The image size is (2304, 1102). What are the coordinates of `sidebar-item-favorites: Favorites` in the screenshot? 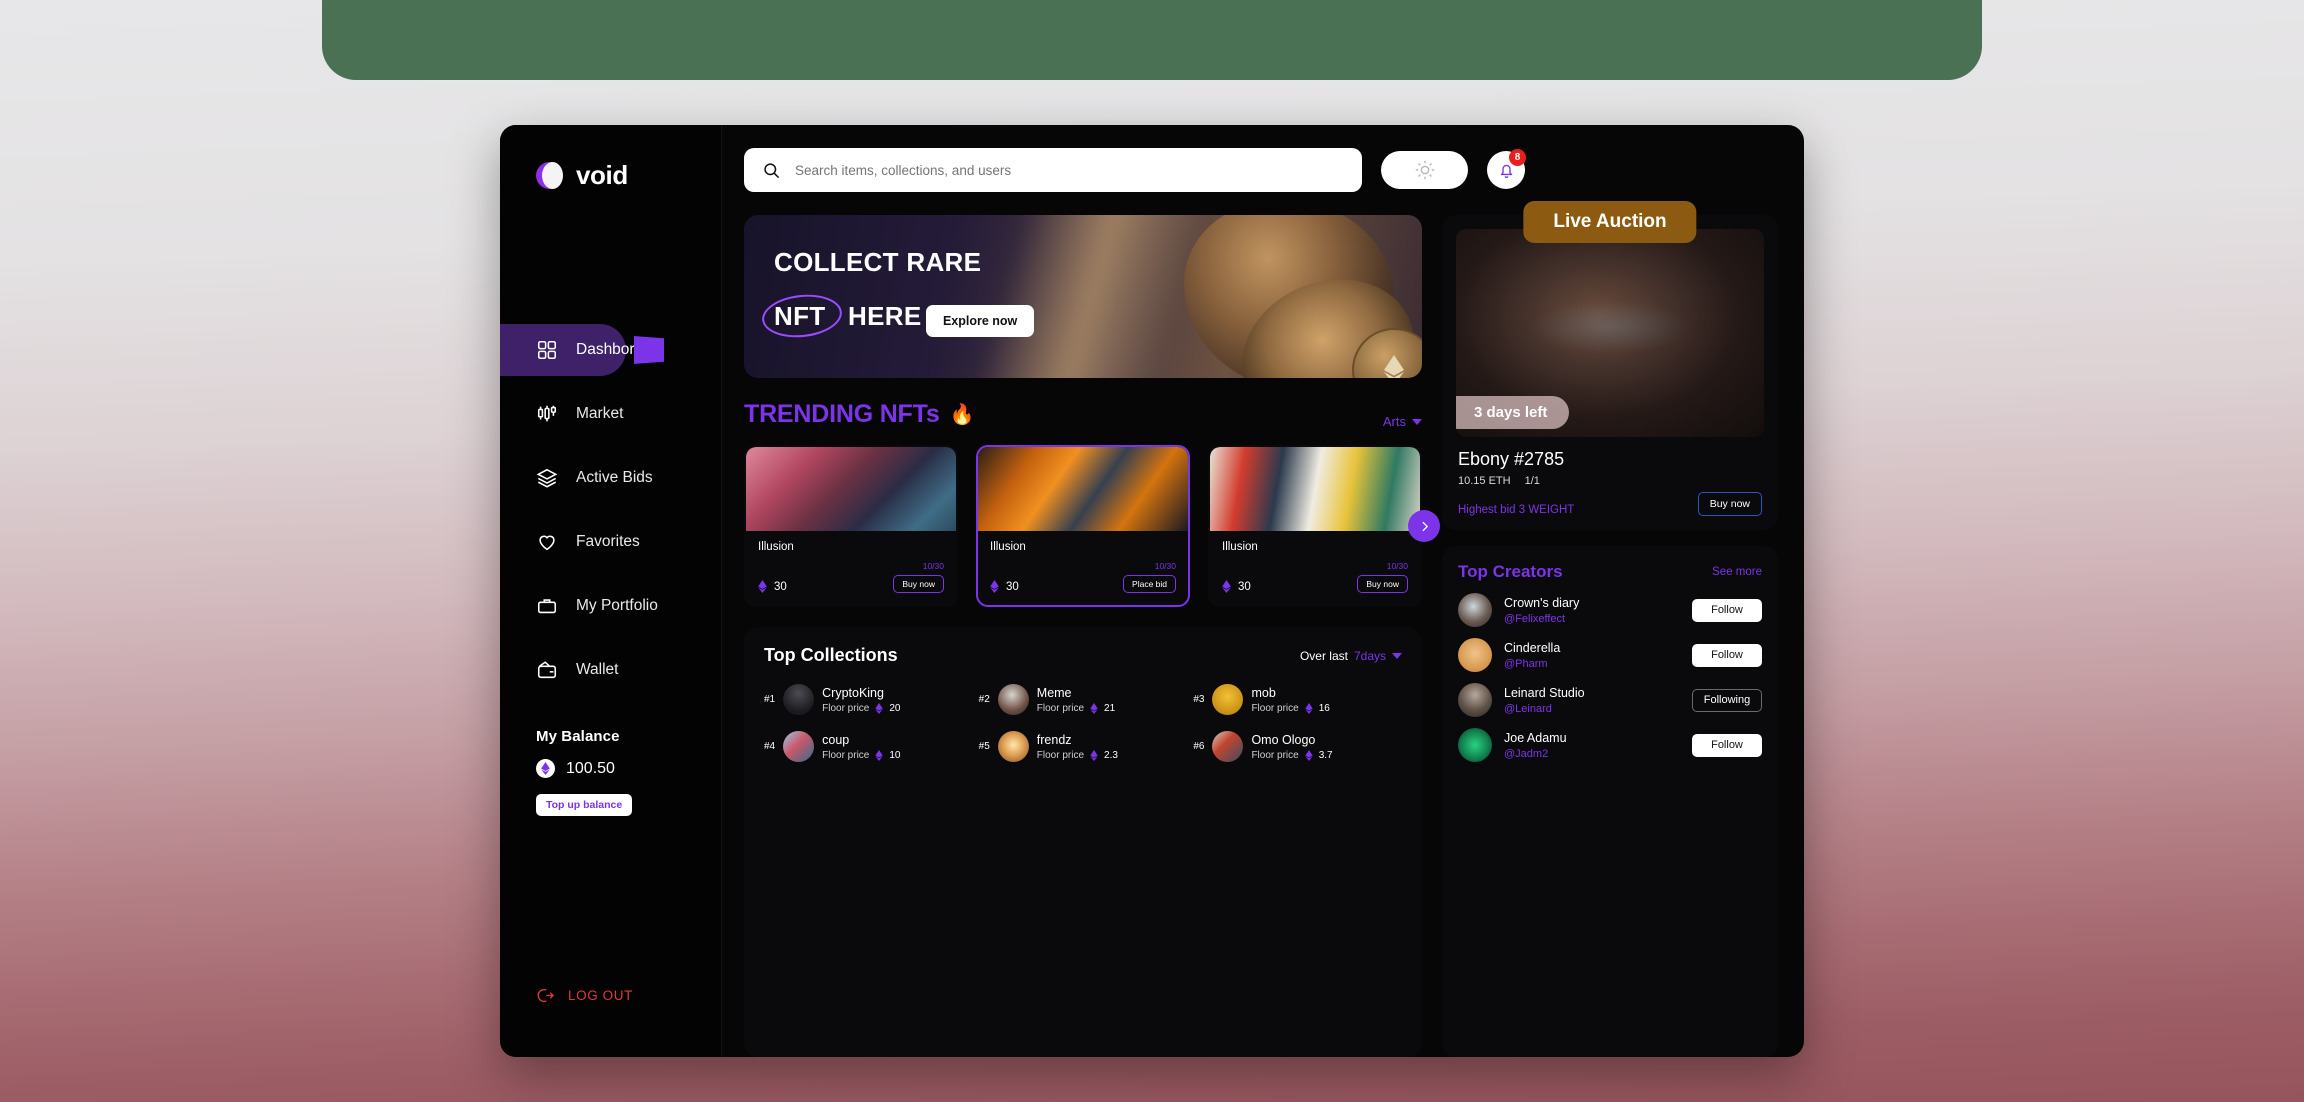 It's located at (610, 542).